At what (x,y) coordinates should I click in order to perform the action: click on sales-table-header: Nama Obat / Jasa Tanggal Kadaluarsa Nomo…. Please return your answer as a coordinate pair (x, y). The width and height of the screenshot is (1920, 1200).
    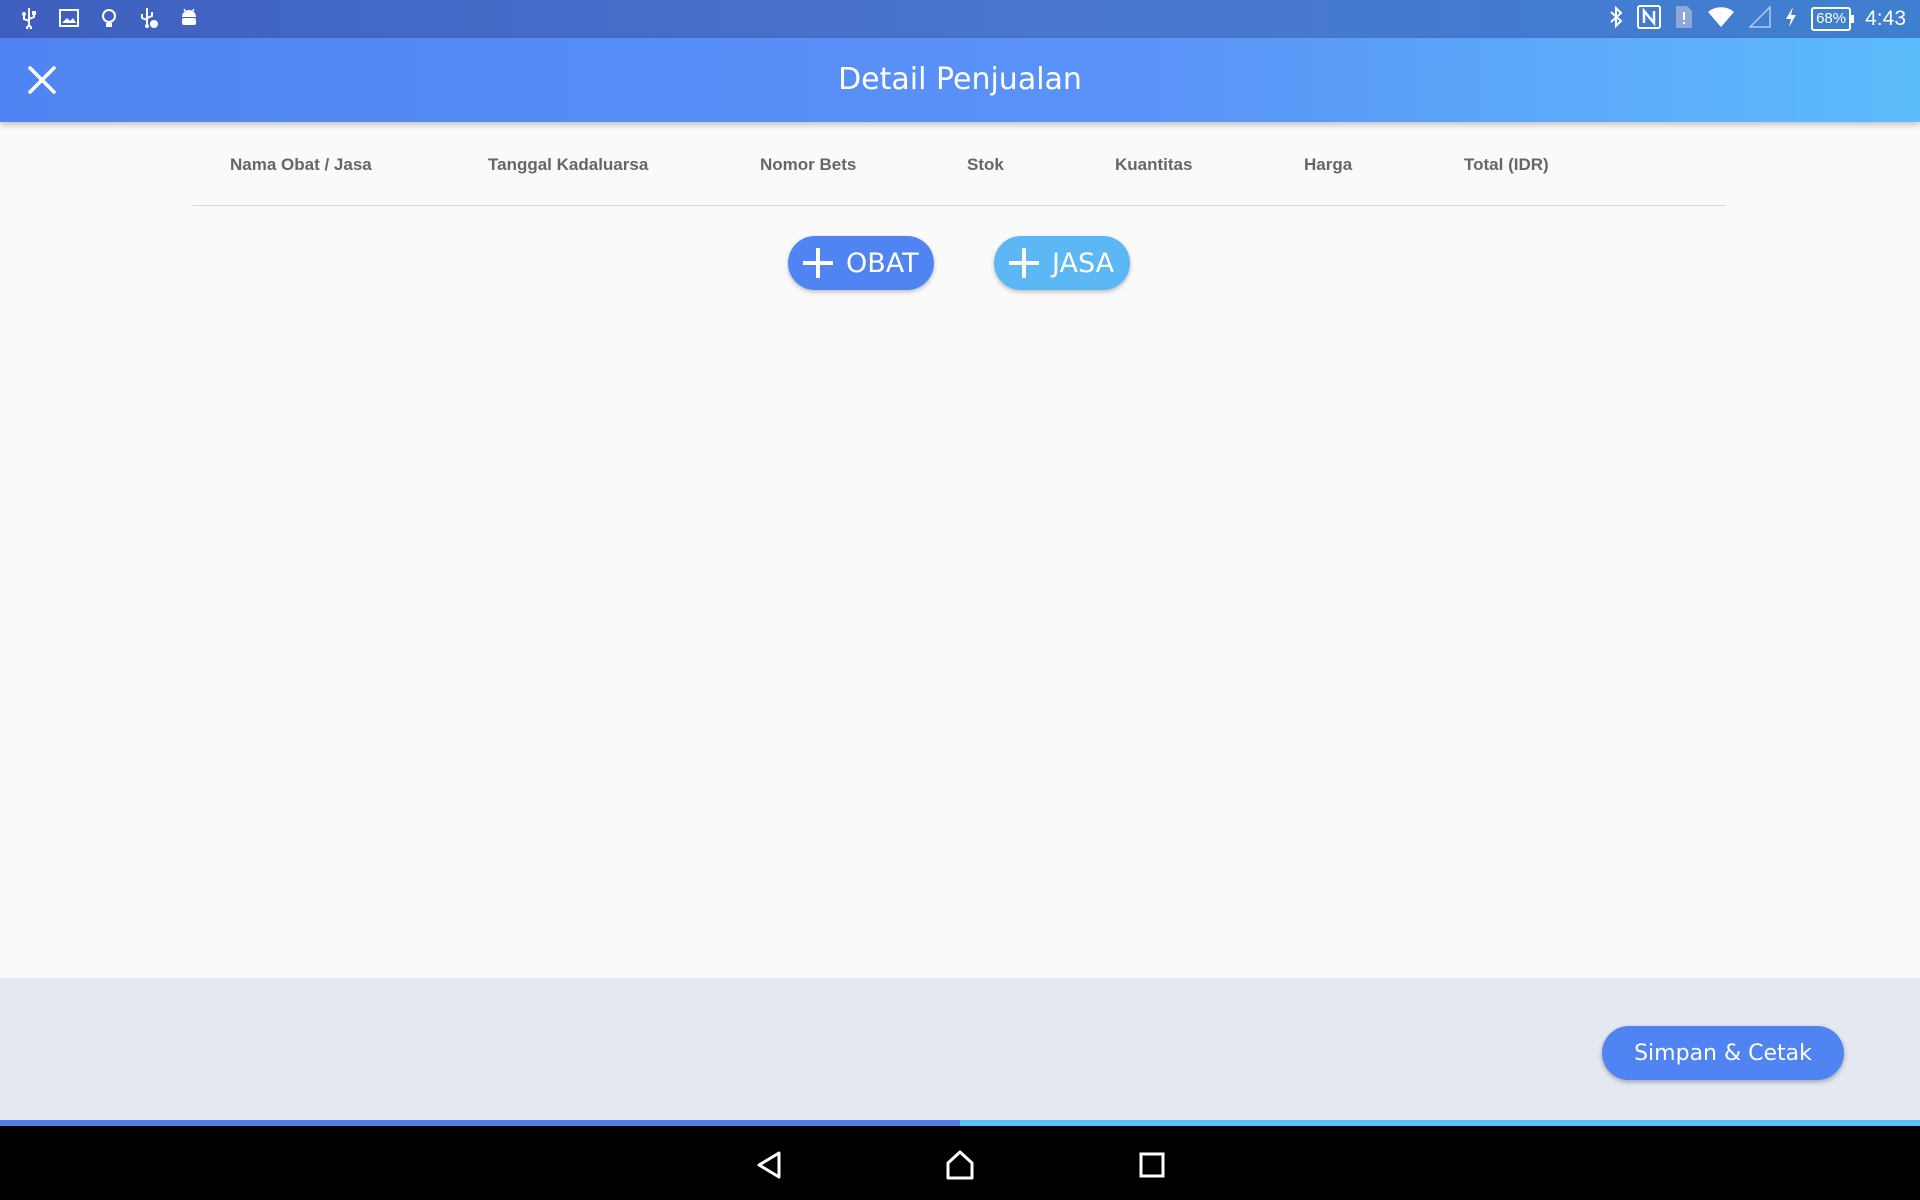
    Looking at the image, I should click on (959, 170).